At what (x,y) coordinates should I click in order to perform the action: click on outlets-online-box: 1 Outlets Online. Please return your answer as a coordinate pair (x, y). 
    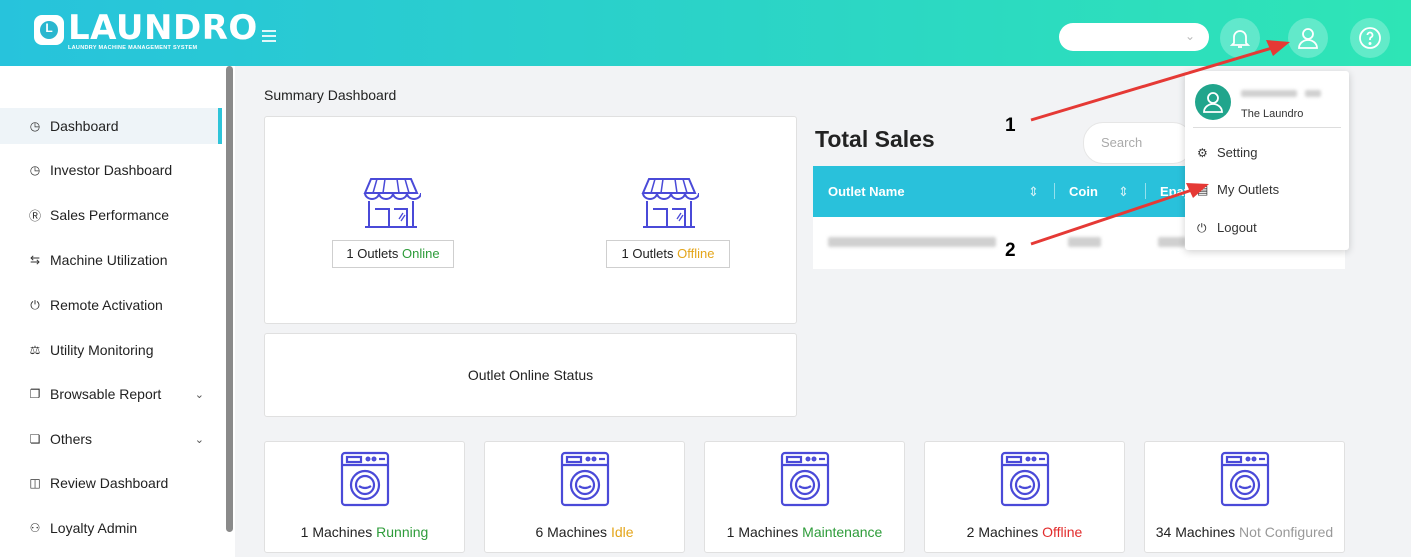
    Looking at the image, I should click on (393, 254).